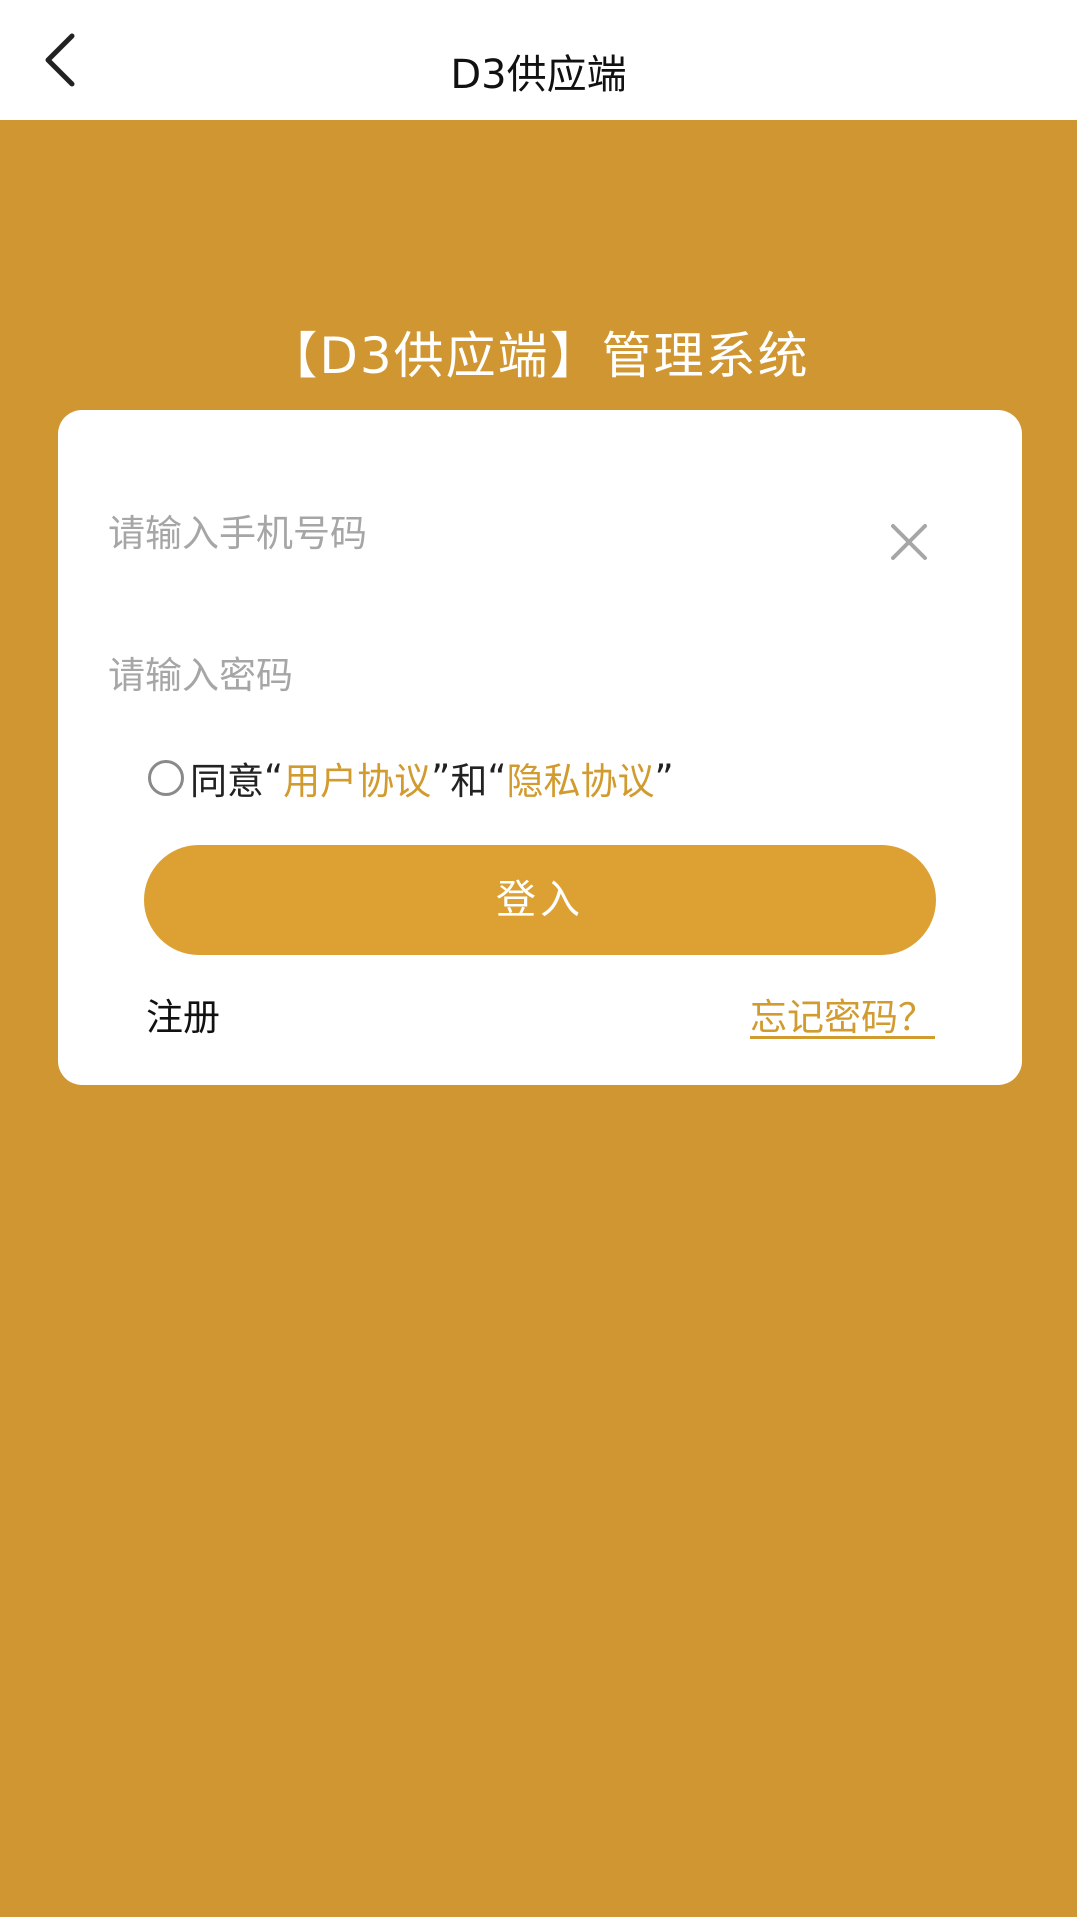 The width and height of the screenshot is (1077, 1917). I want to click on login-button: 登入, so click(540, 900).